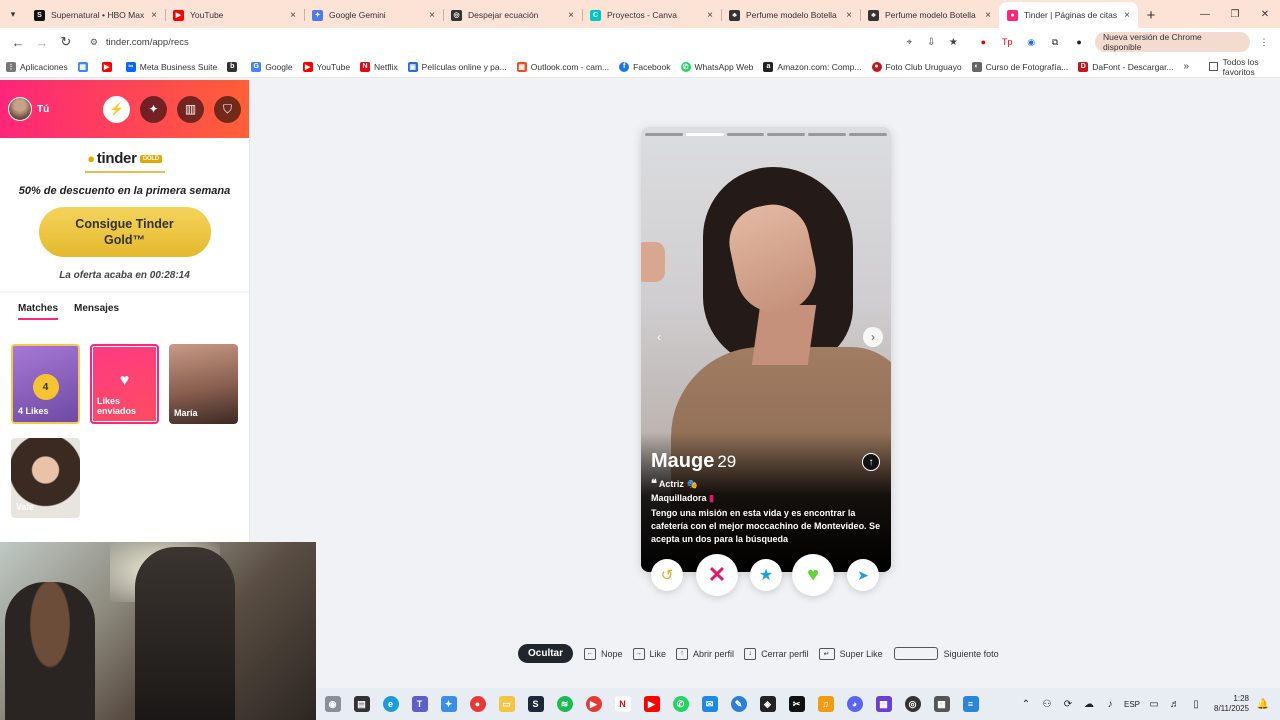 Image resolution: width=1280 pixels, height=720 pixels. Describe the element at coordinates (941, 704) in the screenshot. I see `taskbar-app: ▦` at that location.